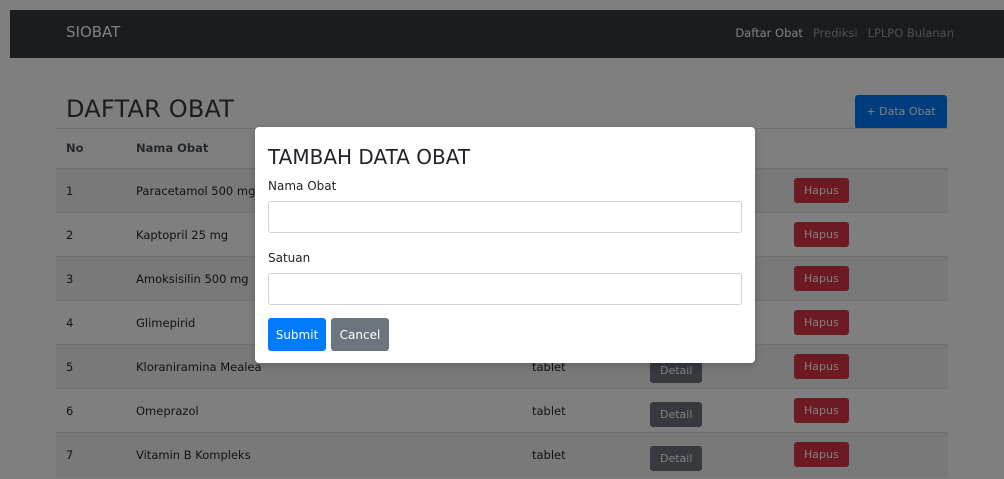 The width and height of the screenshot is (1004, 479). What do you see at coordinates (289, 258) in the screenshot?
I see `satuan-label: Satuan` at bounding box center [289, 258].